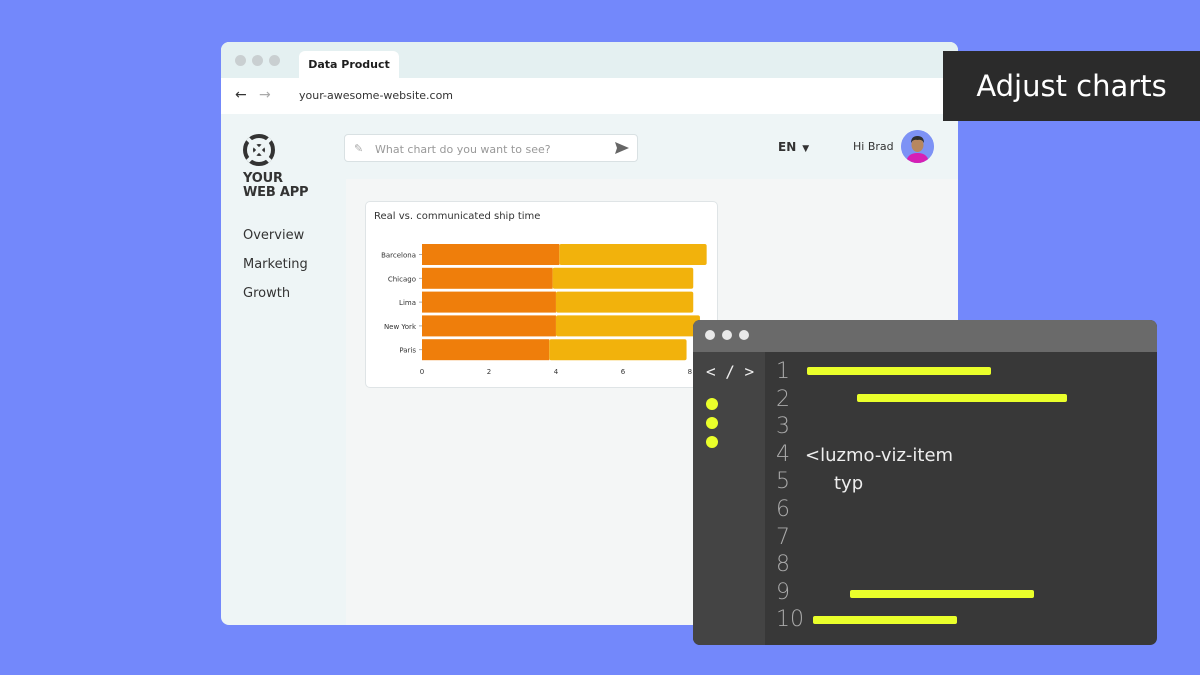  Describe the element at coordinates (744, 335) in the screenshot. I see `editor-maximize-button` at that location.